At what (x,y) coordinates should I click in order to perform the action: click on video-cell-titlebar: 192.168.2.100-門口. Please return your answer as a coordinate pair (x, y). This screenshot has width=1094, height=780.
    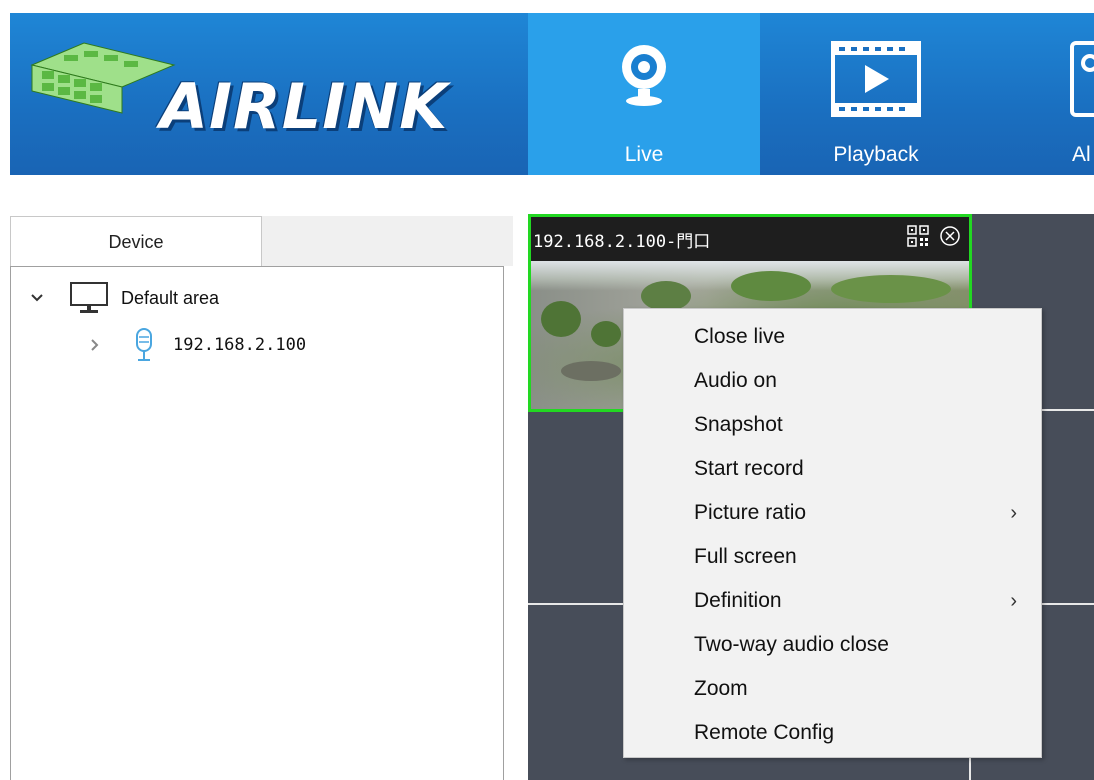
    Looking at the image, I should click on (750, 239).